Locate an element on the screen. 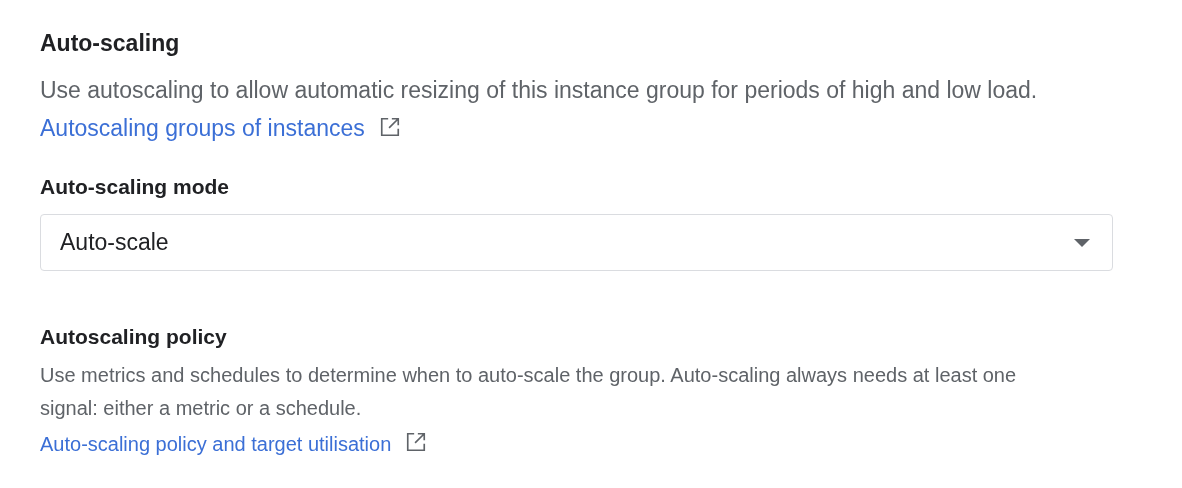 This screenshot has height=488, width=1182. section-title: Auto-scaling is located at coordinates (110, 43).